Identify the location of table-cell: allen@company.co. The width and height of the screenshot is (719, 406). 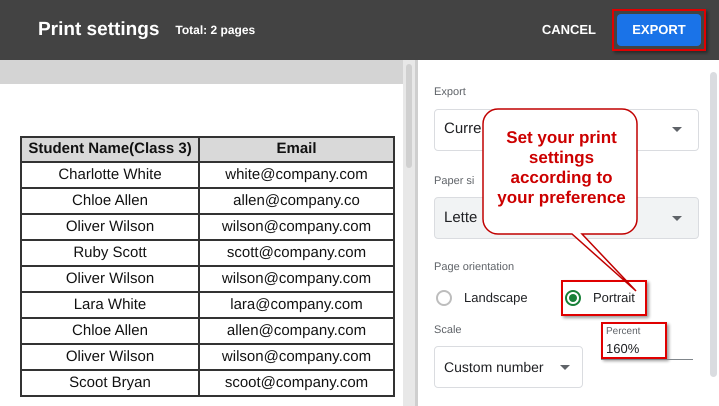
(296, 201).